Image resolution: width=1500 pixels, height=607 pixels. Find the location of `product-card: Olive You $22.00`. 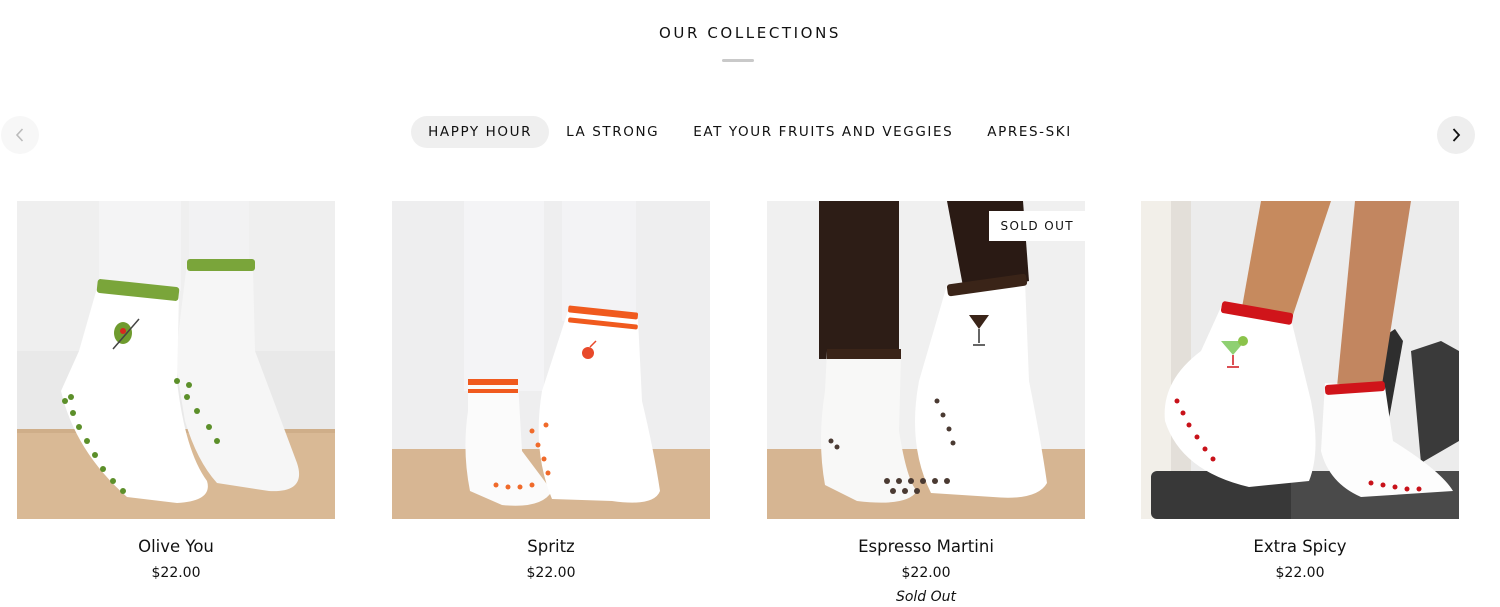

product-card: Olive You $22.00 is located at coordinates (176, 404).